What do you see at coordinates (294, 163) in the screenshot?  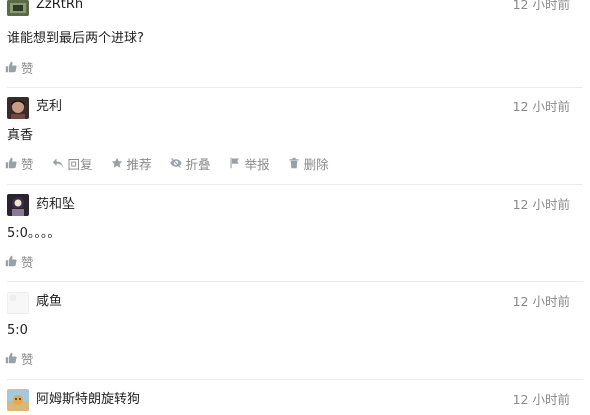 I see `trash-icon` at bounding box center [294, 163].